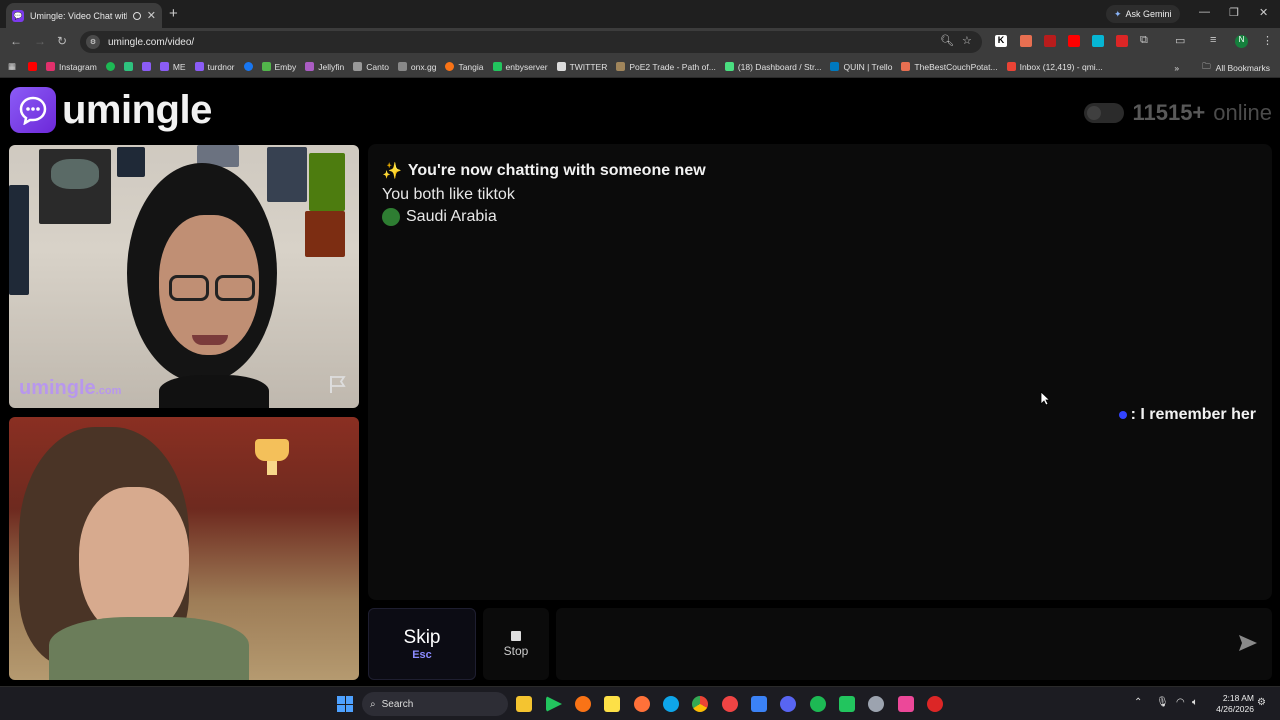 This screenshot has height=720, width=1280. What do you see at coordinates (173, 13) in the screenshot?
I see `new-tab-button: +` at bounding box center [173, 13].